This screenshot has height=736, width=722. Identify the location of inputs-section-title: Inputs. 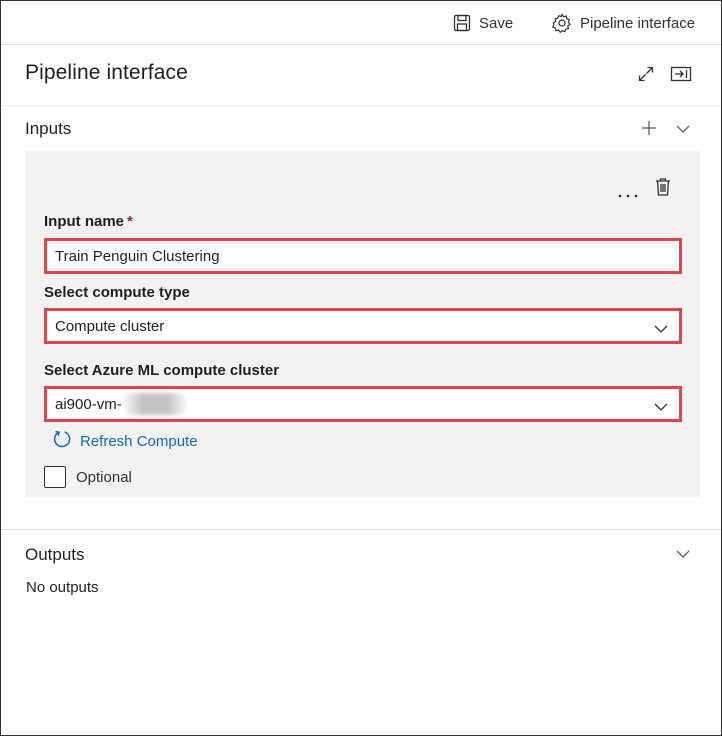
(48, 128).